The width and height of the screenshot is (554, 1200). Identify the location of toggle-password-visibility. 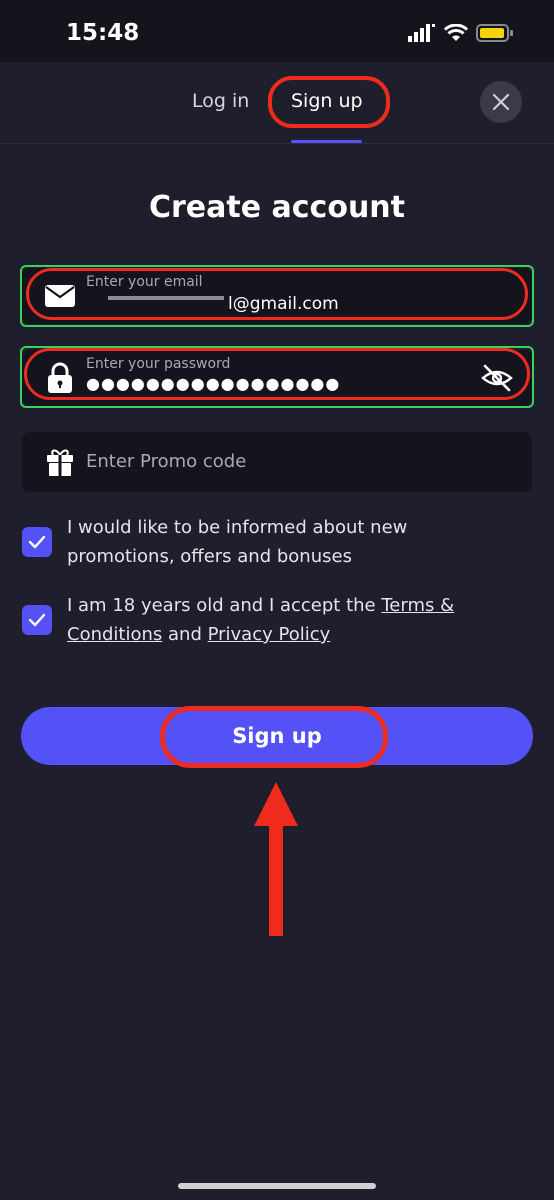
(497, 378).